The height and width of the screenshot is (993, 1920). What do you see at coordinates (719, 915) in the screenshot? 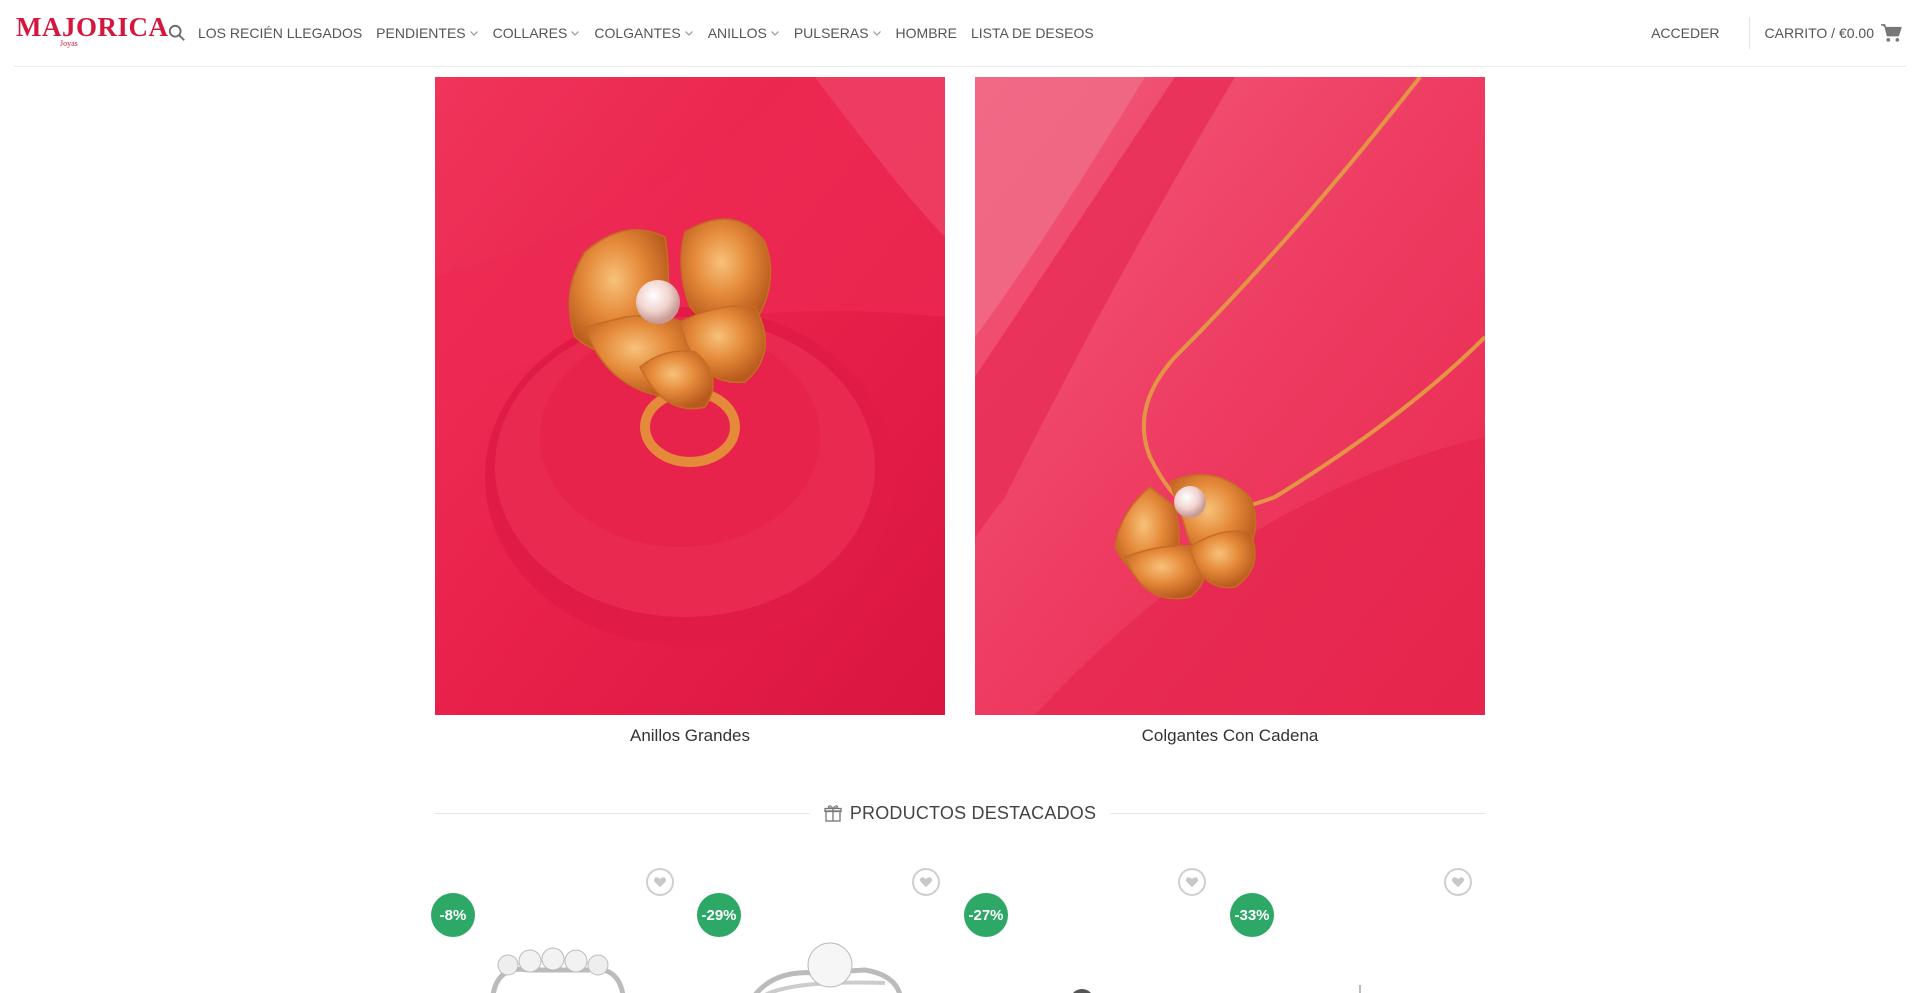
I see `discount-badge: -29%` at bounding box center [719, 915].